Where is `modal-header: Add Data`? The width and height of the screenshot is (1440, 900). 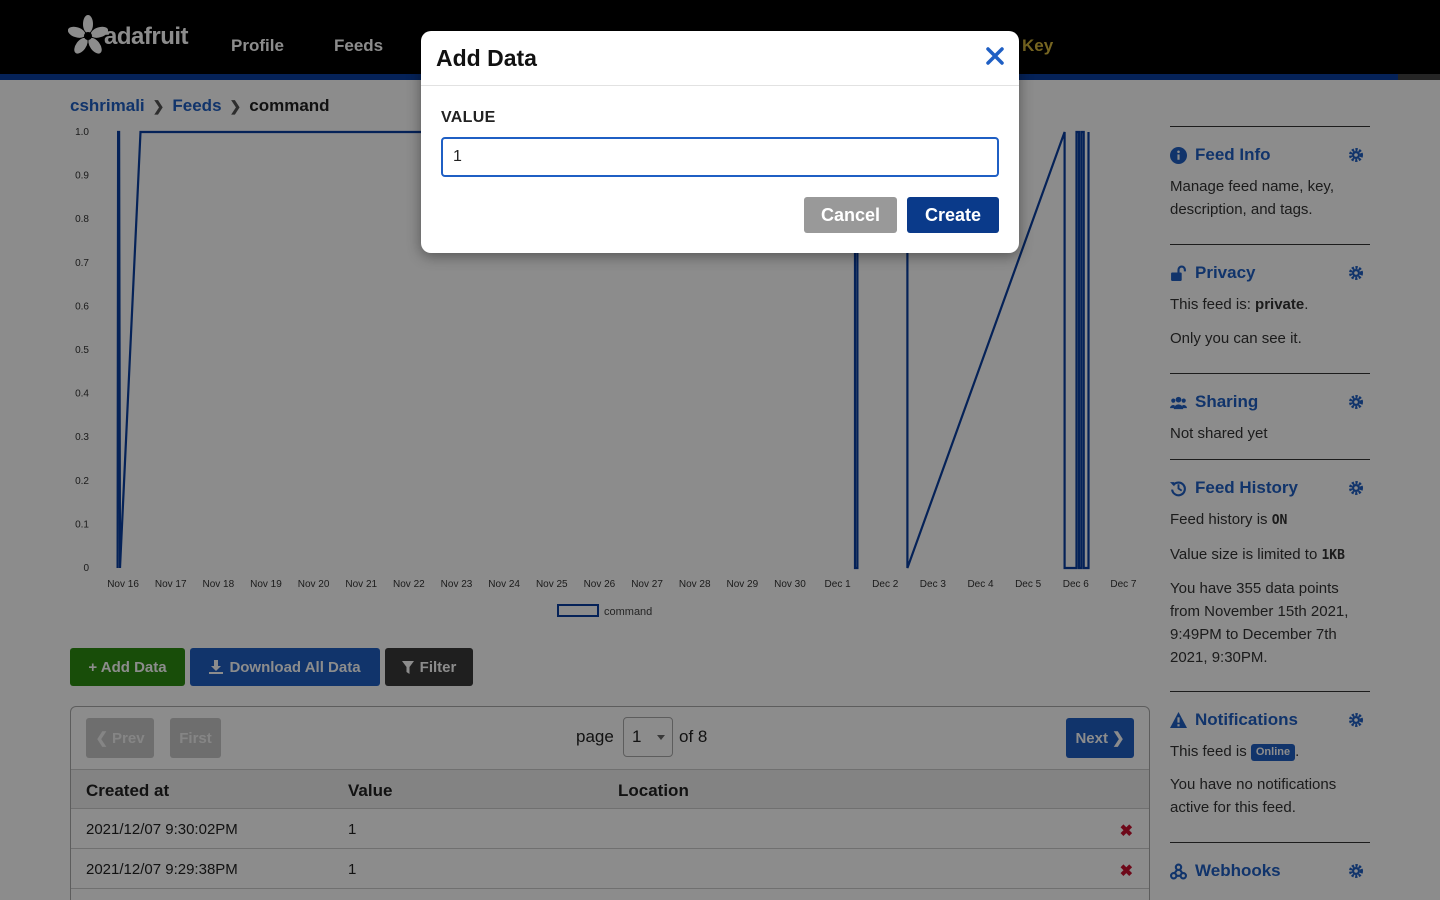
modal-header: Add Data is located at coordinates (720, 58).